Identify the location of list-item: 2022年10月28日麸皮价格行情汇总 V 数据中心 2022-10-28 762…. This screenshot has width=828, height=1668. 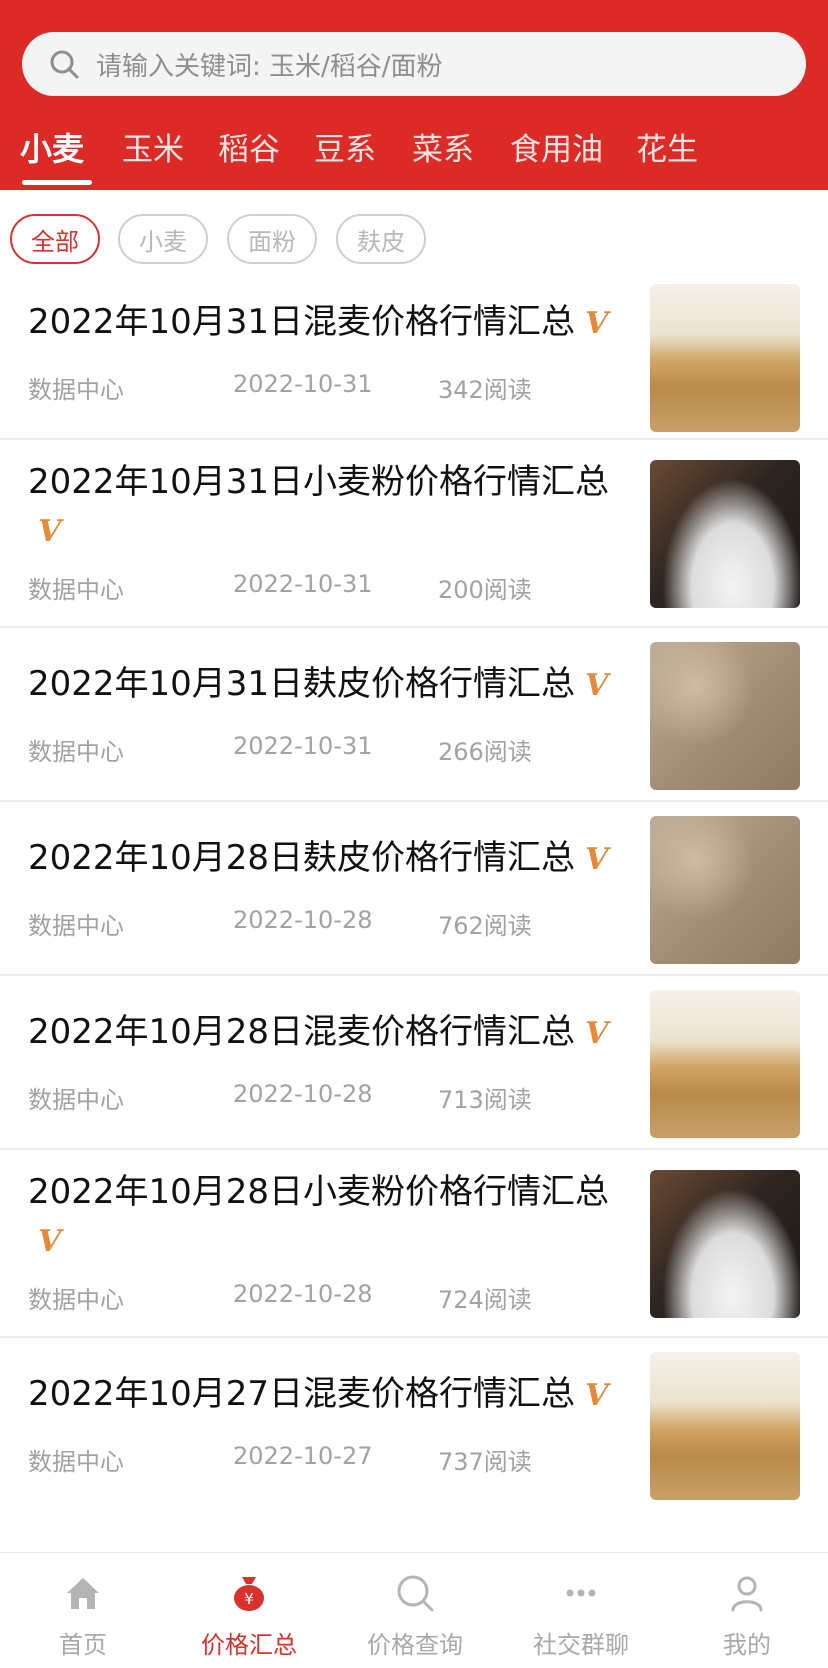
(414, 889).